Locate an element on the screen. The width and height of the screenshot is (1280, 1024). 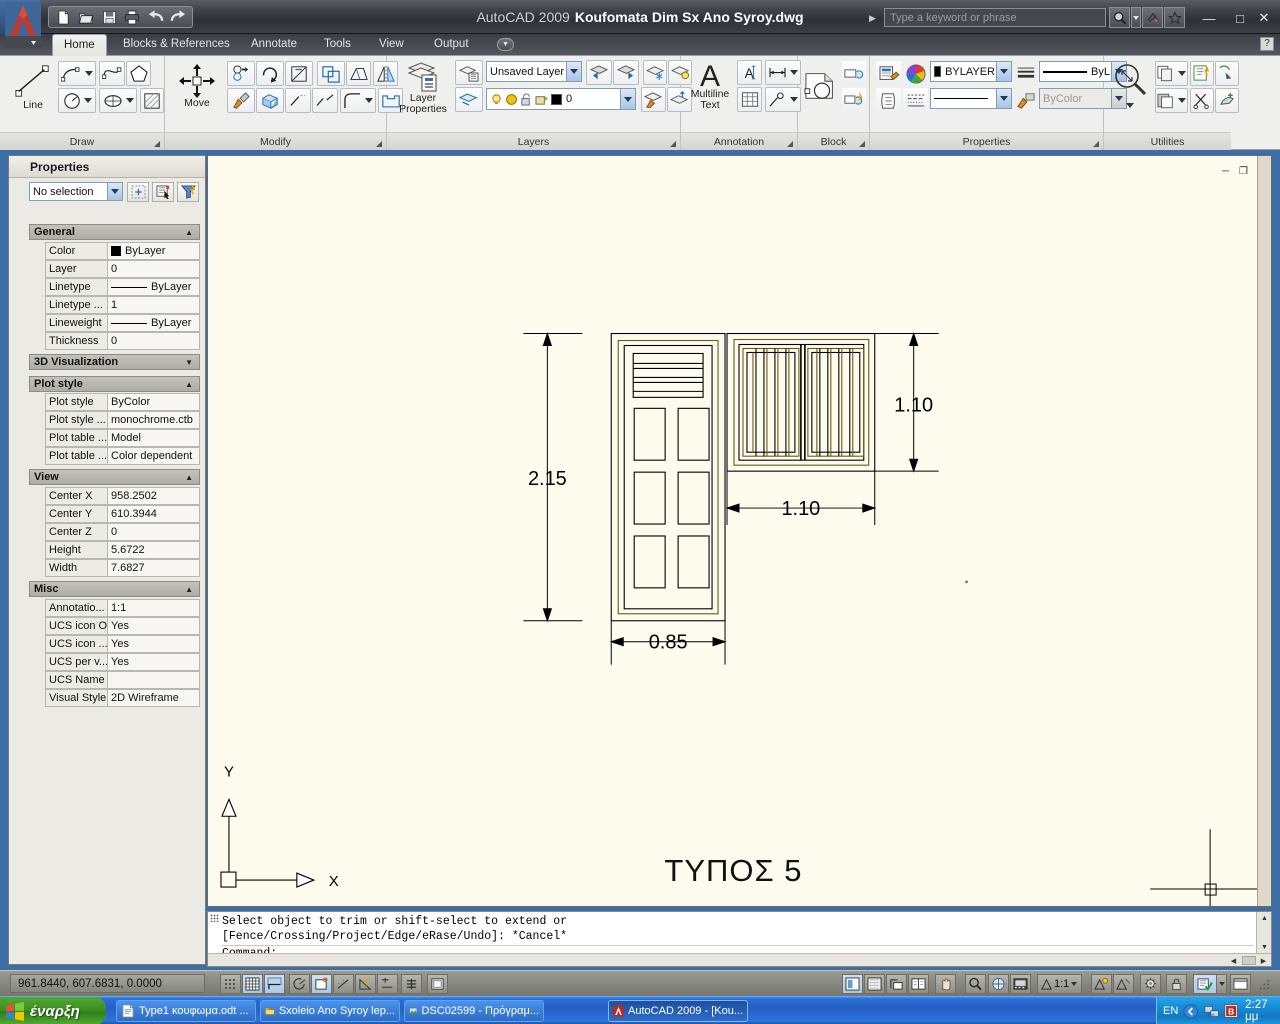
make-object-layer-current-button is located at coordinates (469, 99).